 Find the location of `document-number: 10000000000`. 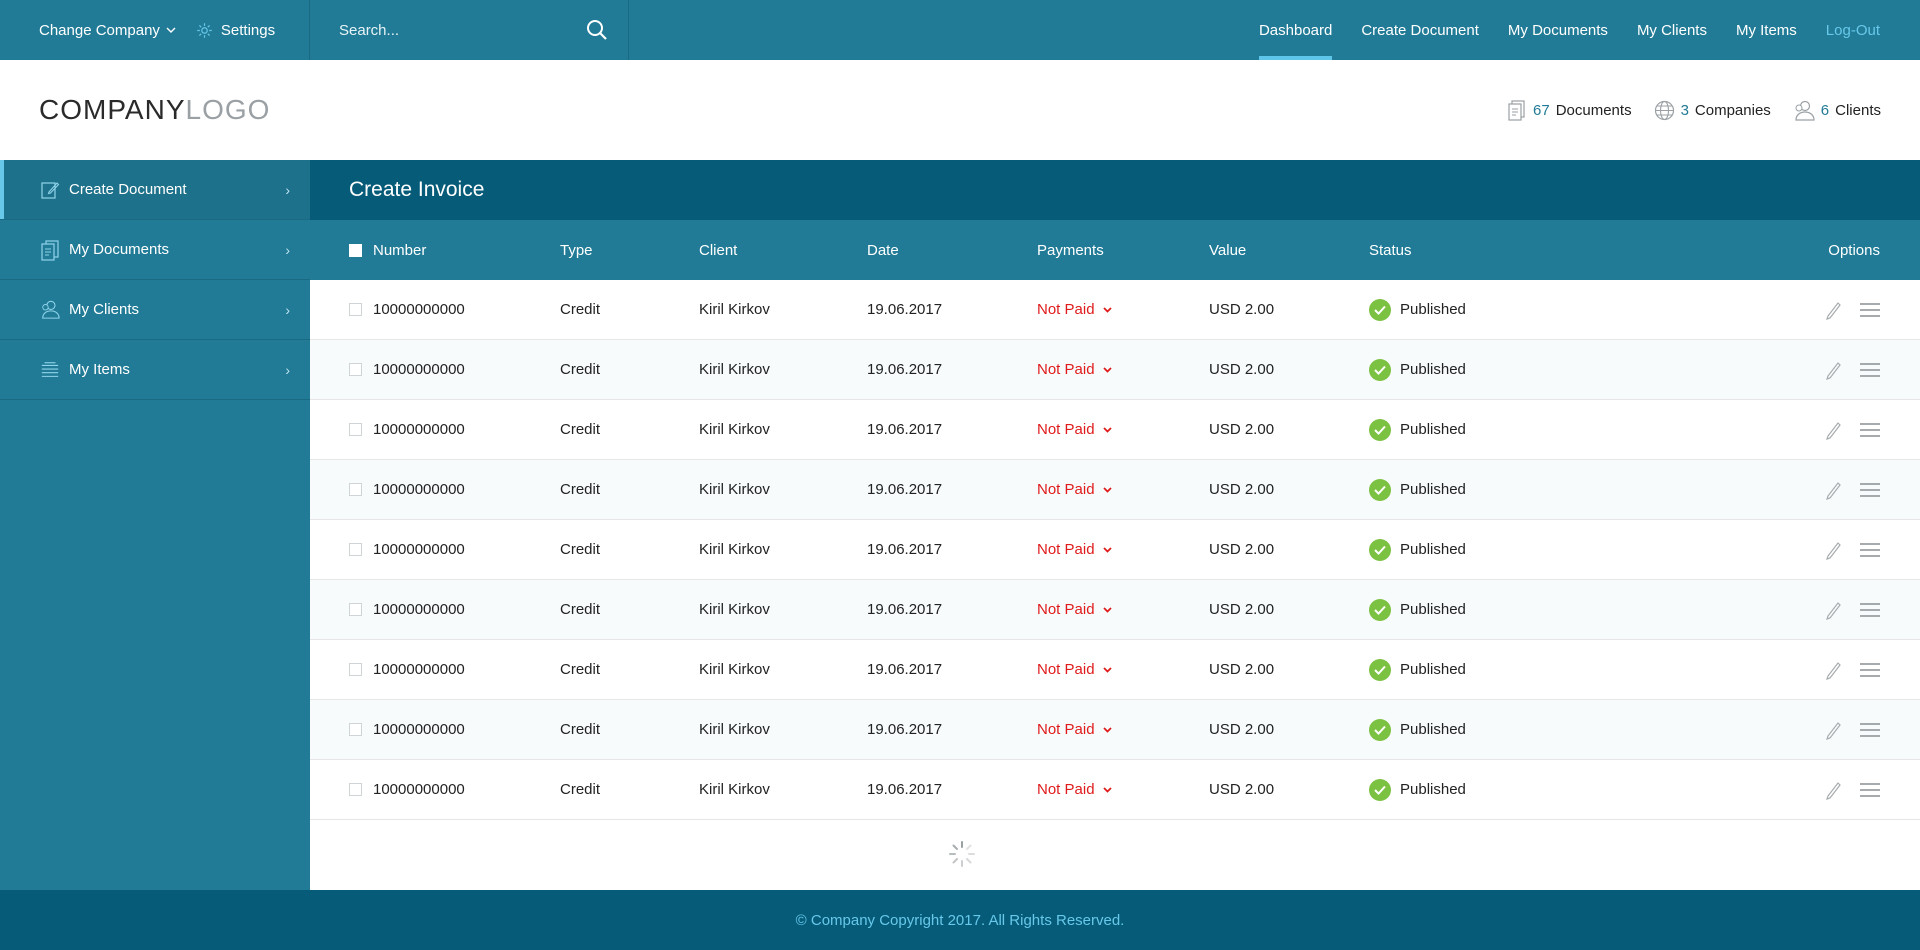

document-number: 10000000000 is located at coordinates (419, 549).